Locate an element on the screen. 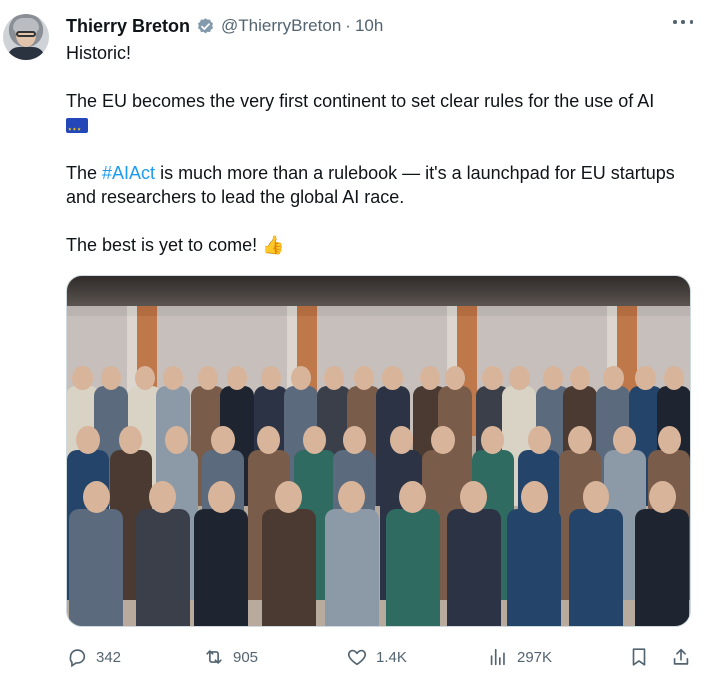 This screenshot has width=711, height=673. thumbs-up-emoji: 👍 is located at coordinates (273, 245).